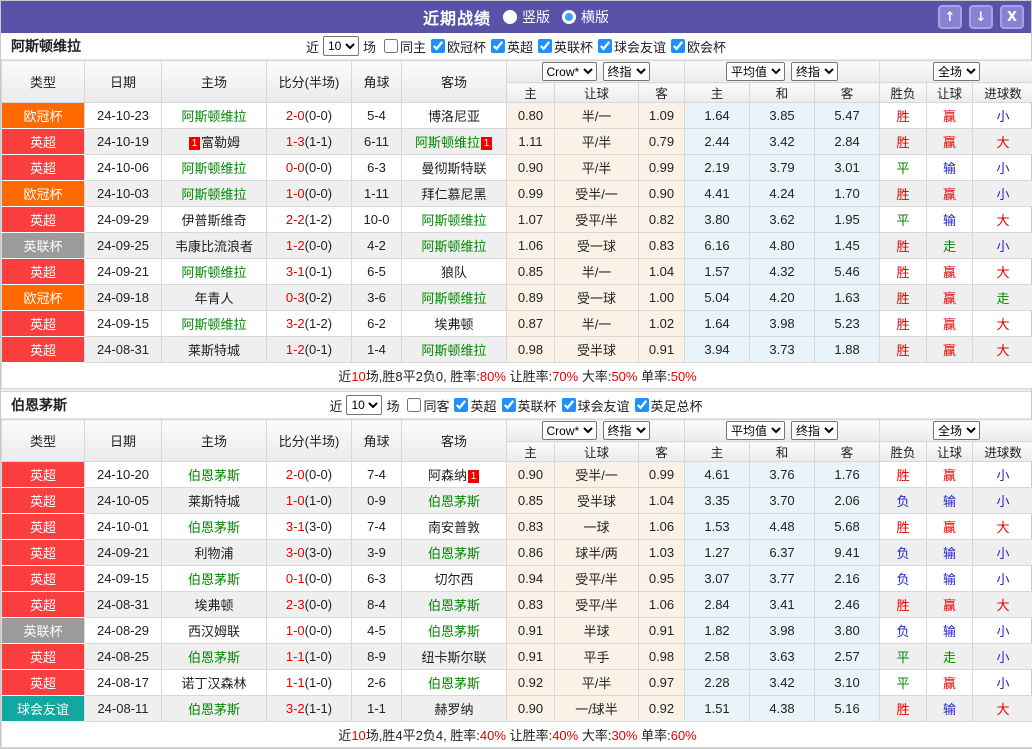 The image size is (1032, 749). What do you see at coordinates (1003, 220) in the screenshot?
I see `result-text: 大` at bounding box center [1003, 220].